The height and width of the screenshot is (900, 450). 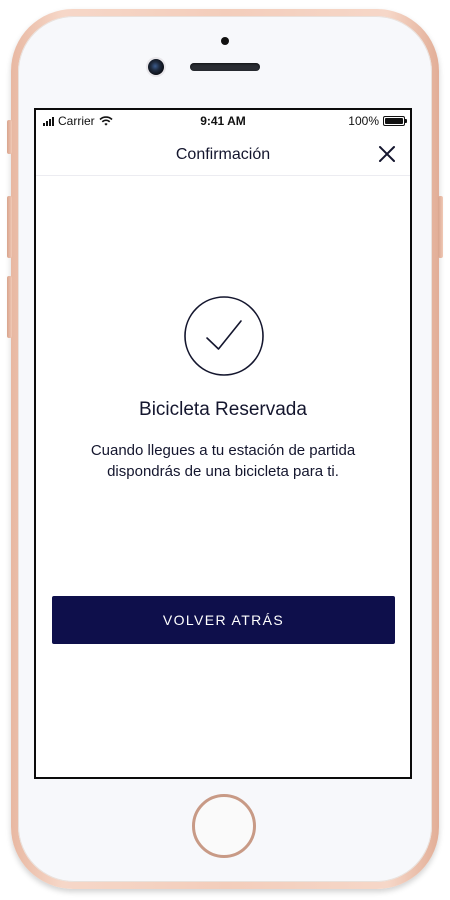 I want to click on page-title: Confirmación, so click(x=223, y=154).